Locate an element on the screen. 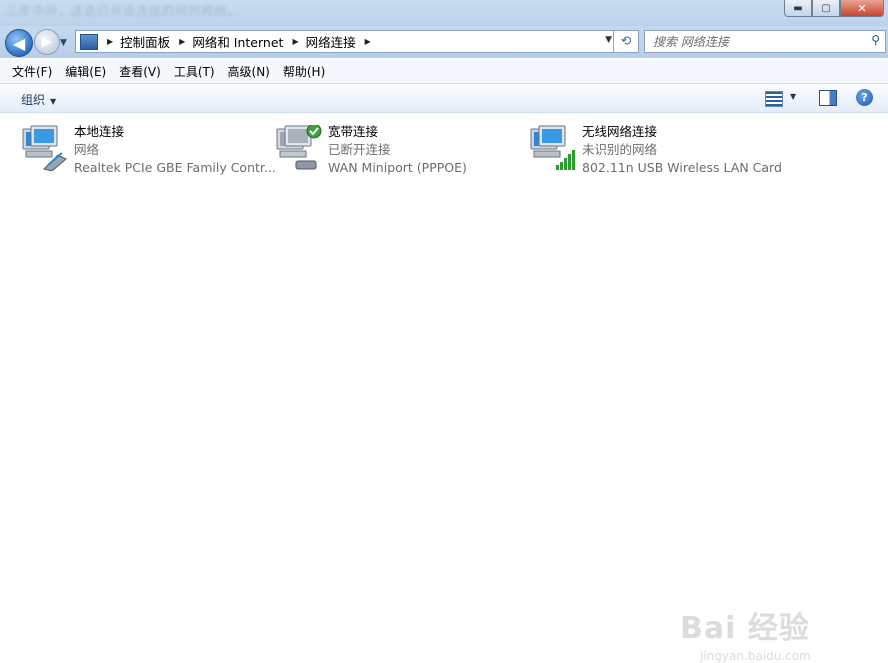 Image resolution: width=888 pixels, height=663 pixels. help-icon: ? is located at coordinates (864, 97).